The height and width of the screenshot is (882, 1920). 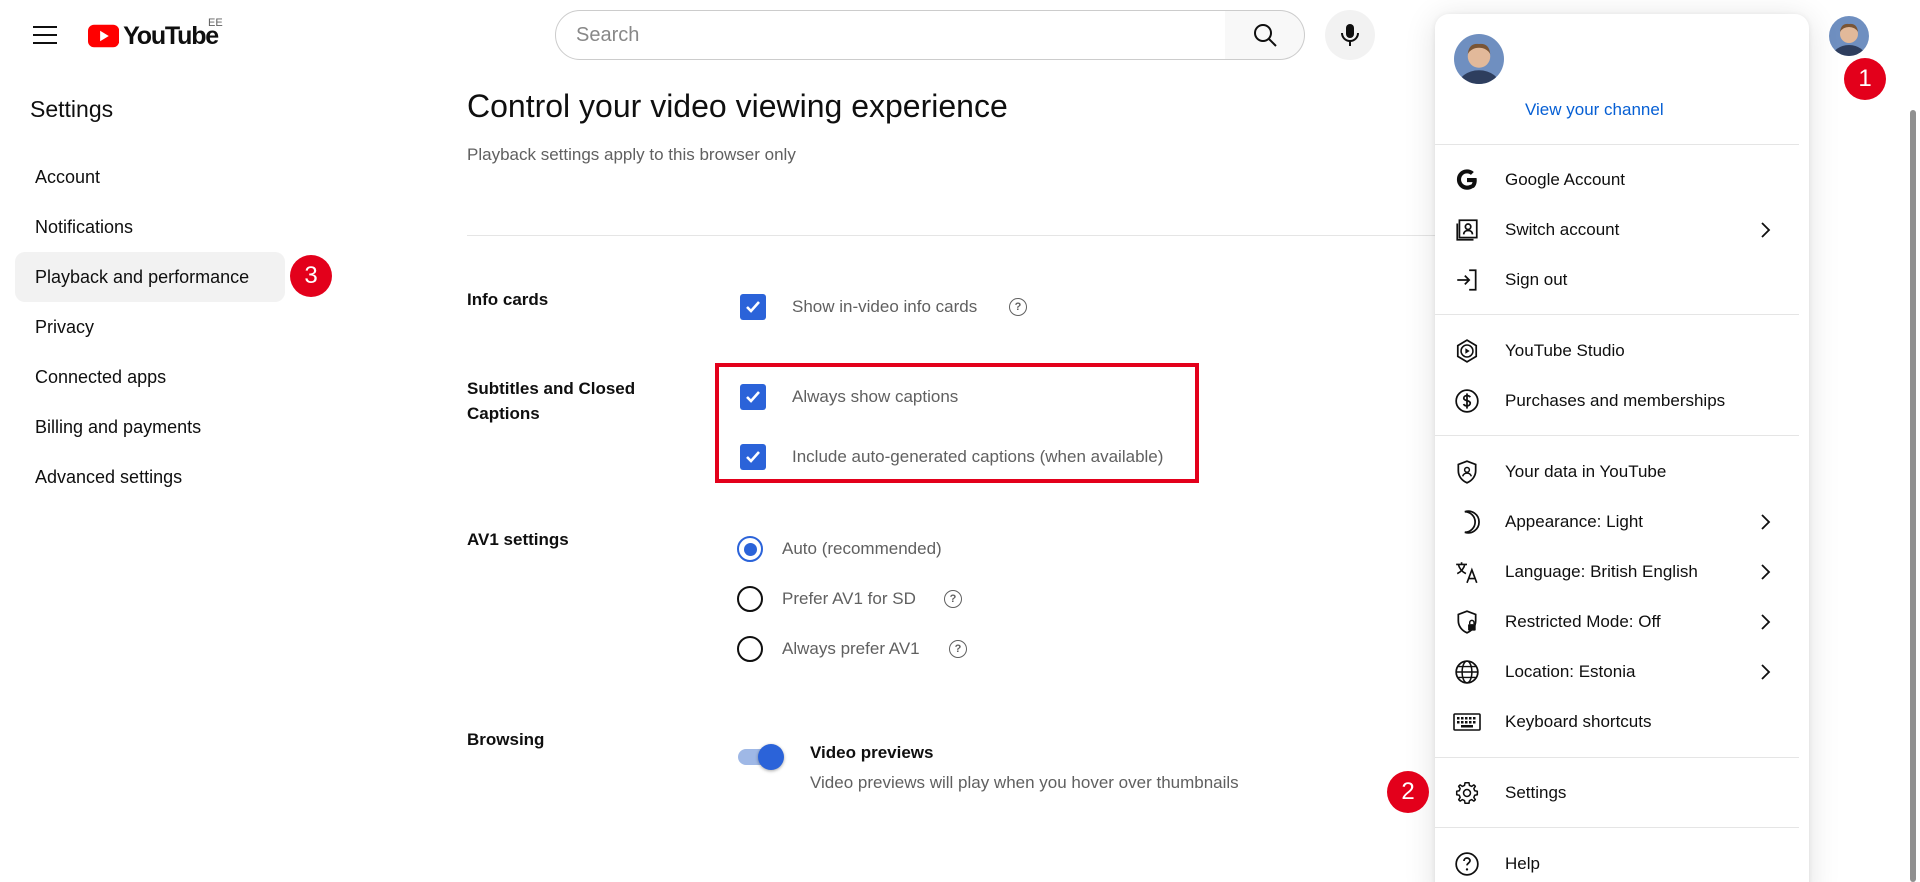 I want to click on restricted-icon, so click(x=1467, y=622).